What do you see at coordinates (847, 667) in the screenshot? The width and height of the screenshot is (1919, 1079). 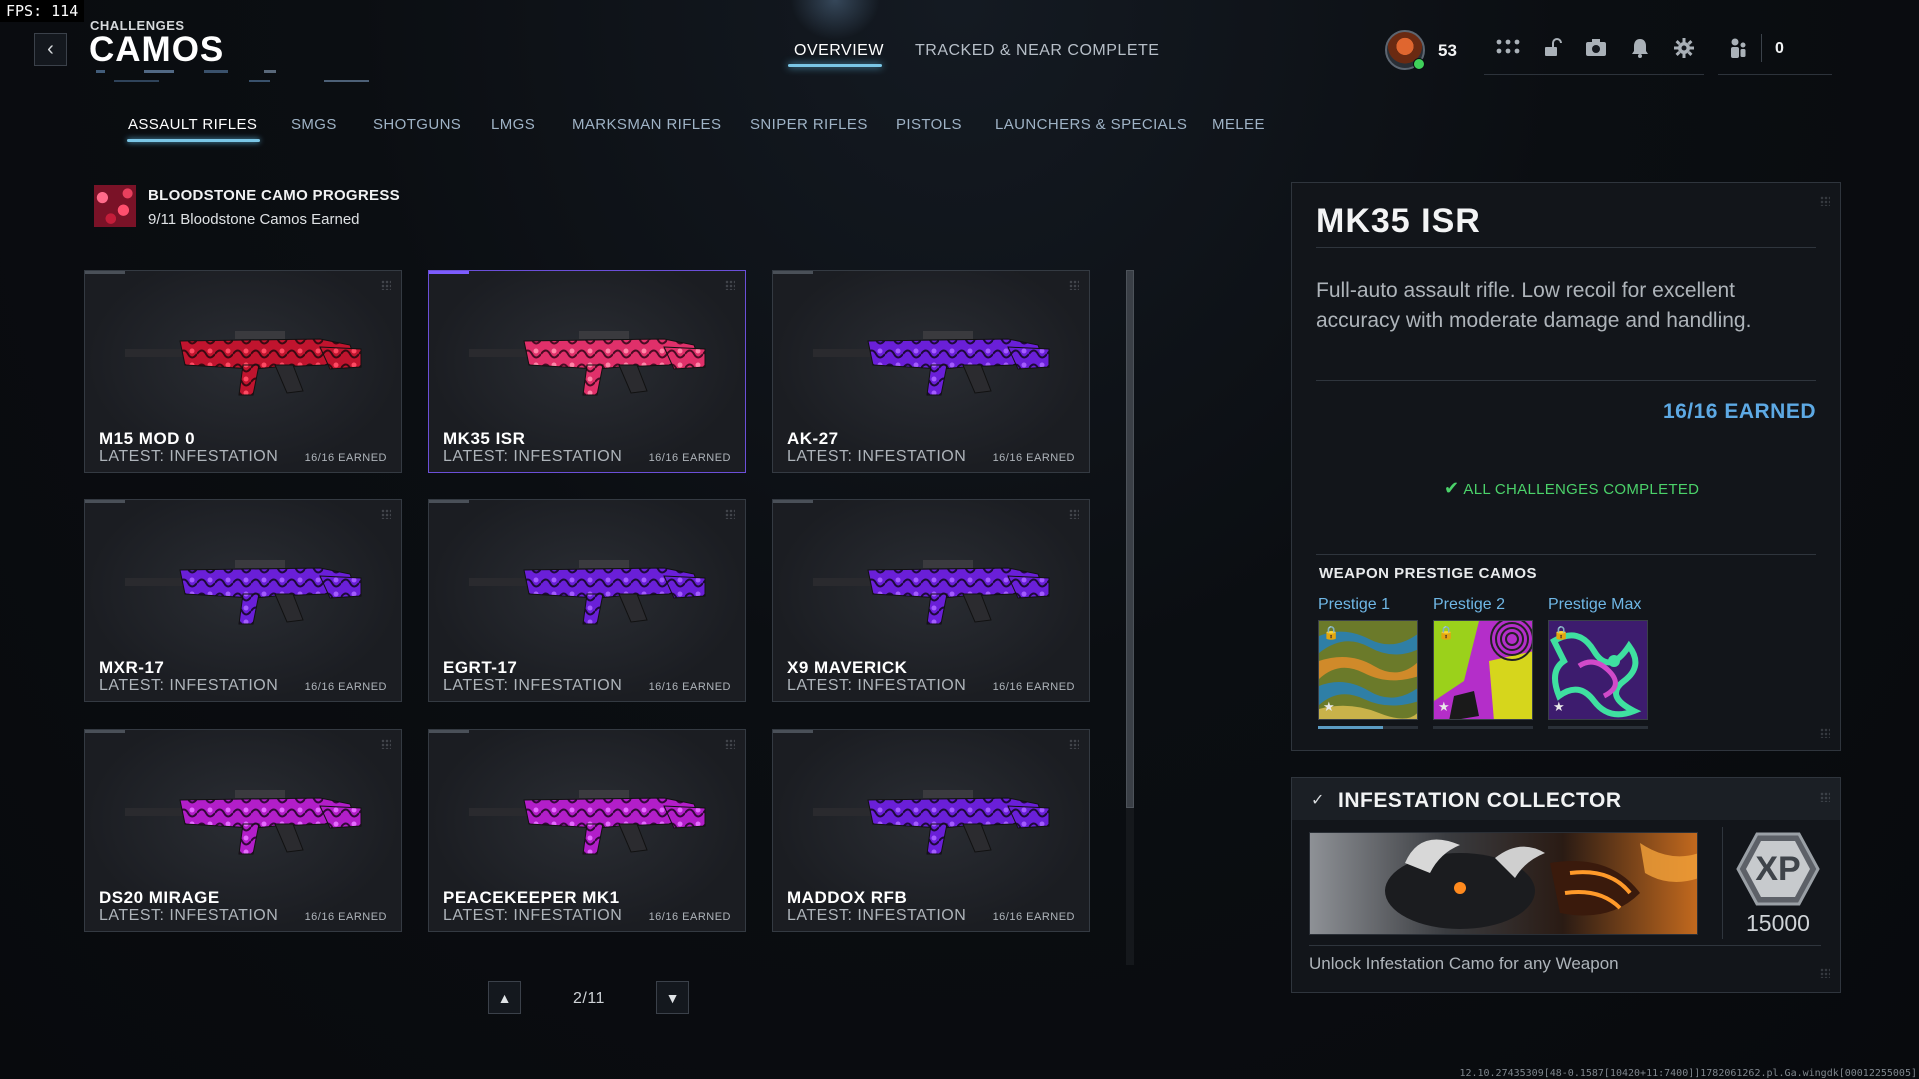 I see `weapon-name: X9 MAVERICK` at bounding box center [847, 667].